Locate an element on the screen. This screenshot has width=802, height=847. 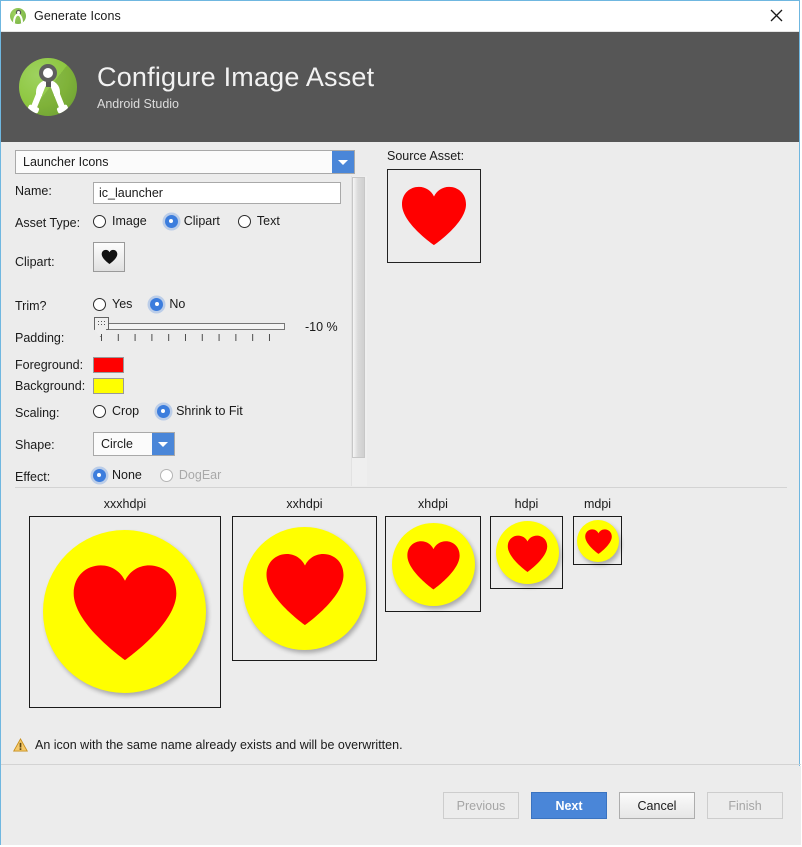
window-title: Generate Icons is located at coordinates (77, 16).